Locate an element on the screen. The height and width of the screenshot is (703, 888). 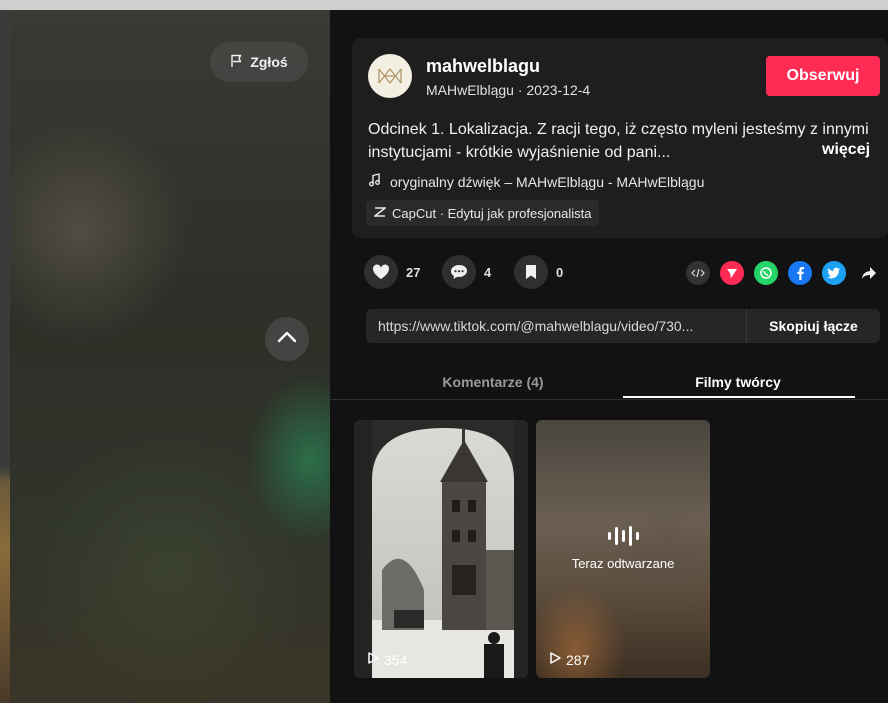
whatsapp-icon is located at coordinates (766, 273).